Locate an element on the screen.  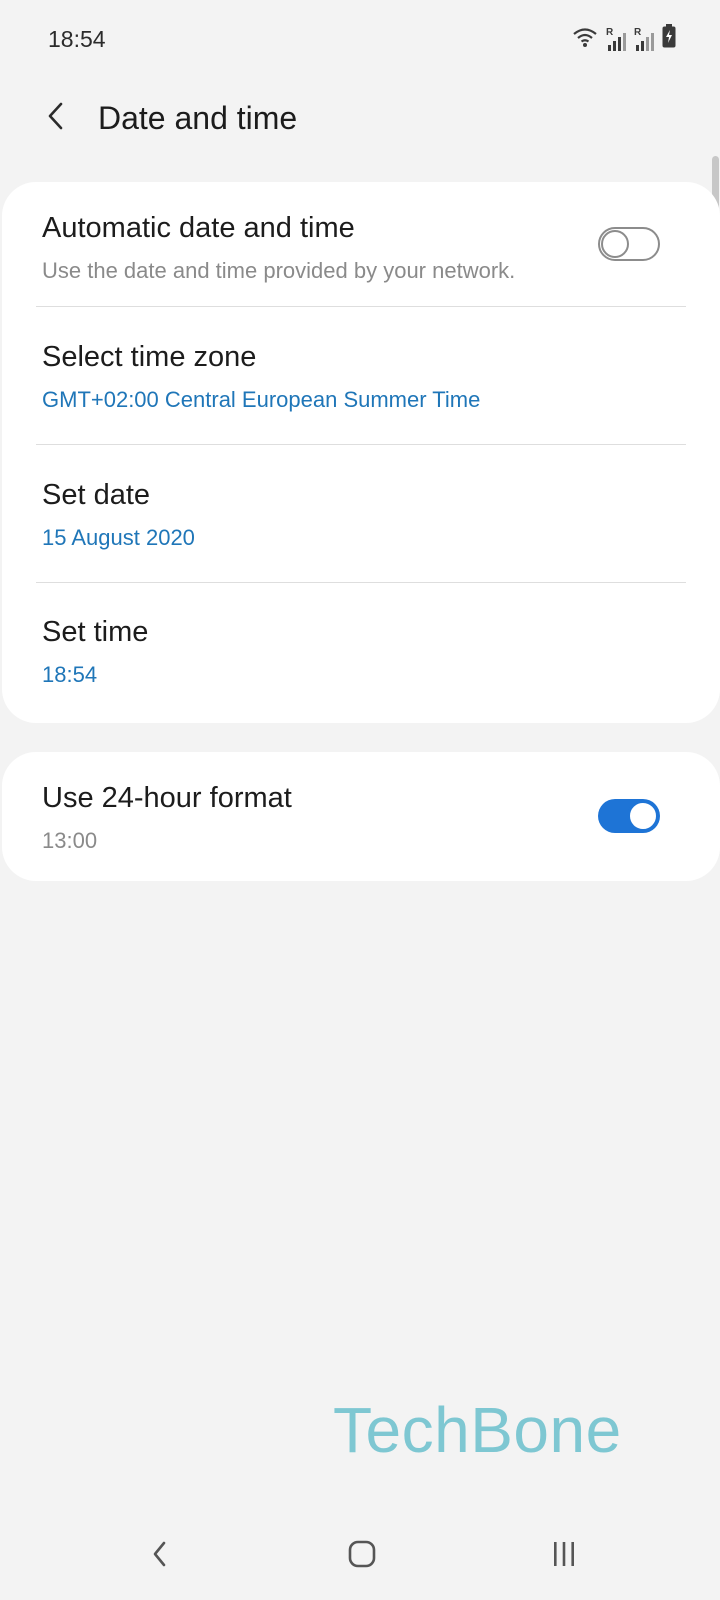
wifi-icon is located at coordinates (585, 39).